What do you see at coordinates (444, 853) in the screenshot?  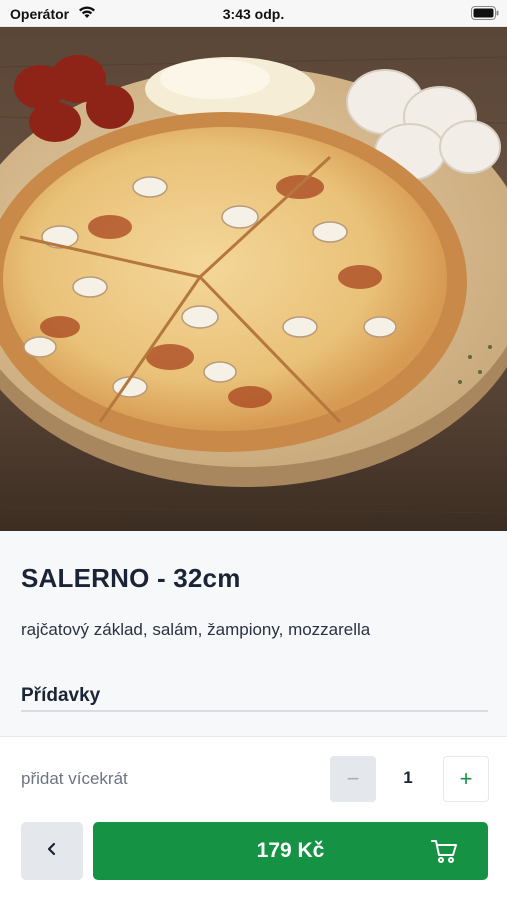 I see `cart-icon` at bounding box center [444, 853].